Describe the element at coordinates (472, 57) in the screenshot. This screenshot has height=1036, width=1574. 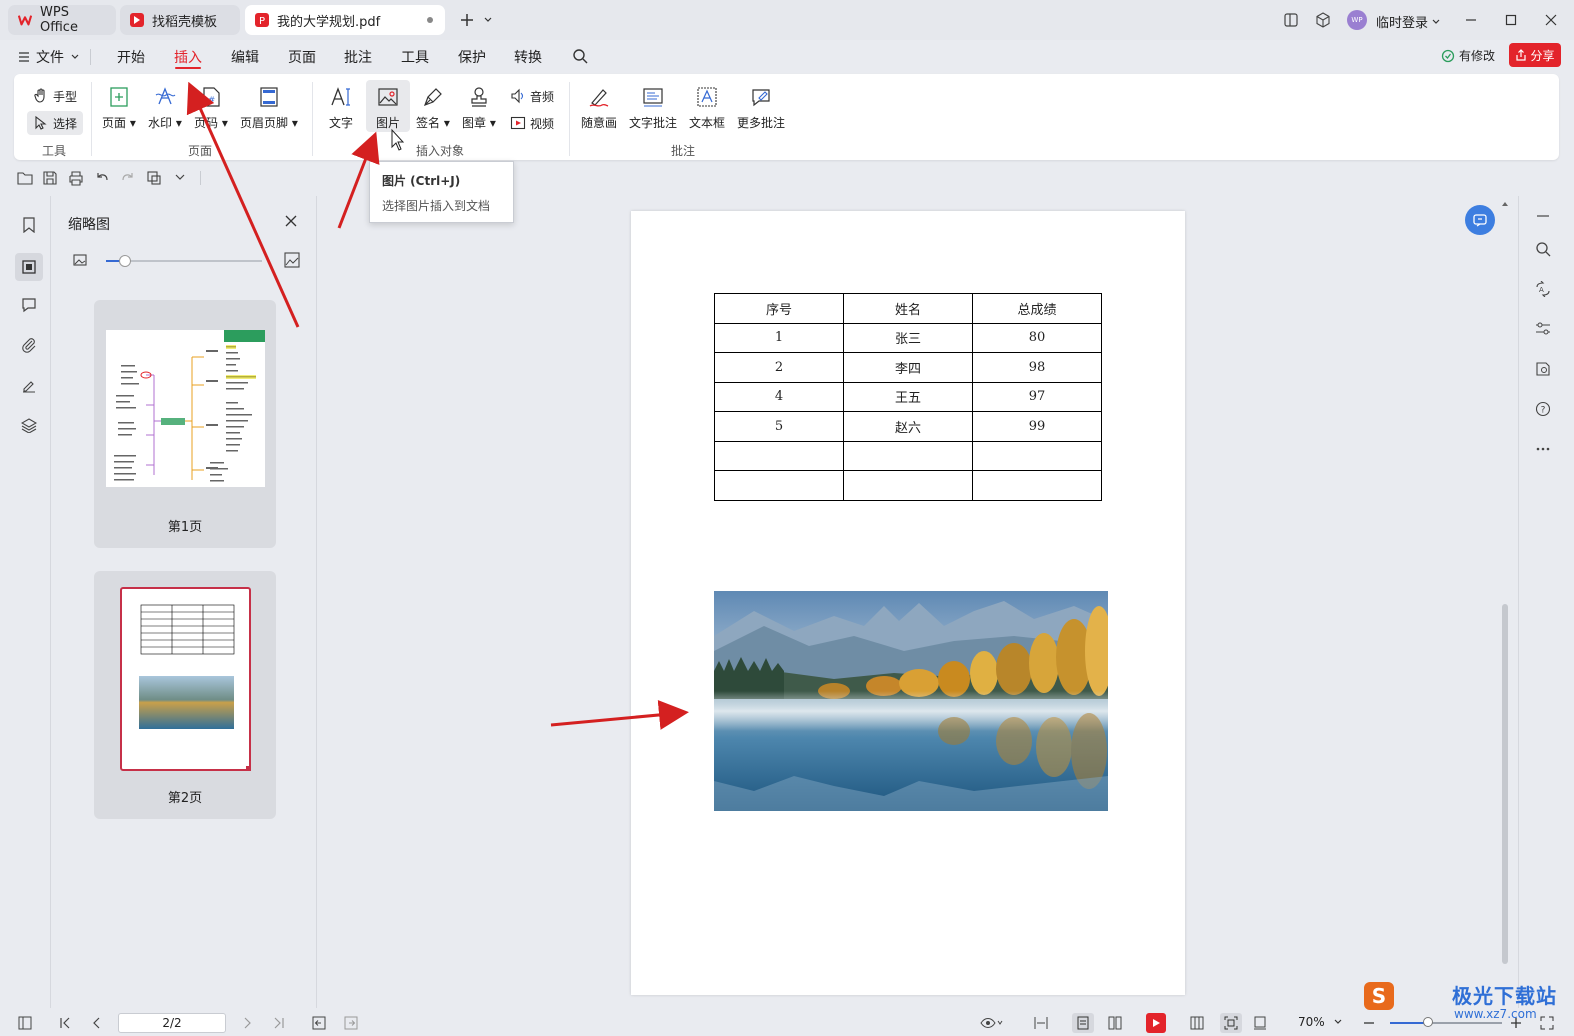
I see `menu-protect: 保护` at that location.